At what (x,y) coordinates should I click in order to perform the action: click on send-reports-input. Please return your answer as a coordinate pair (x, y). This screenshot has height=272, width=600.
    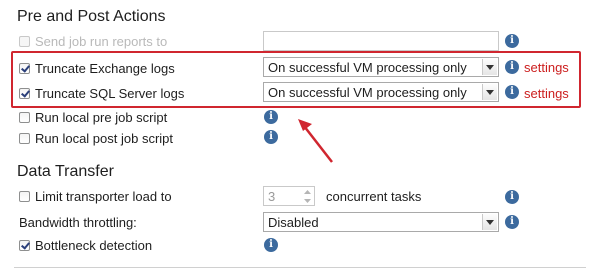
    Looking at the image, I should click on (381, 41).